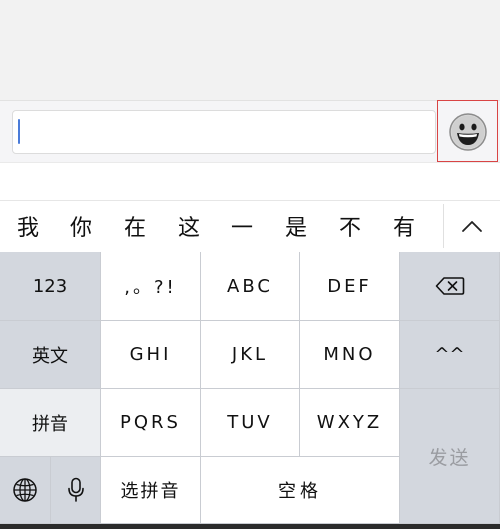  I want to click on globe-key, so click(25, 490).